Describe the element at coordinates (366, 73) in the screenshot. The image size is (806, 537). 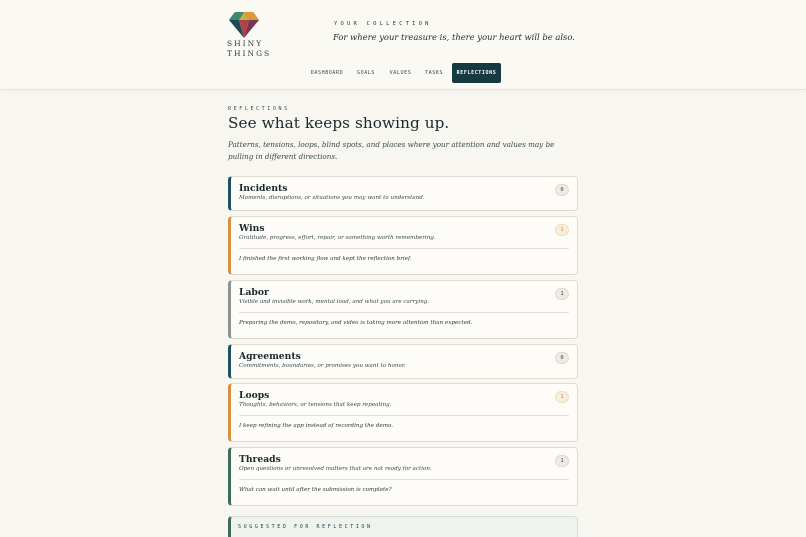
I see `nav-goals: GOALS` at that location.